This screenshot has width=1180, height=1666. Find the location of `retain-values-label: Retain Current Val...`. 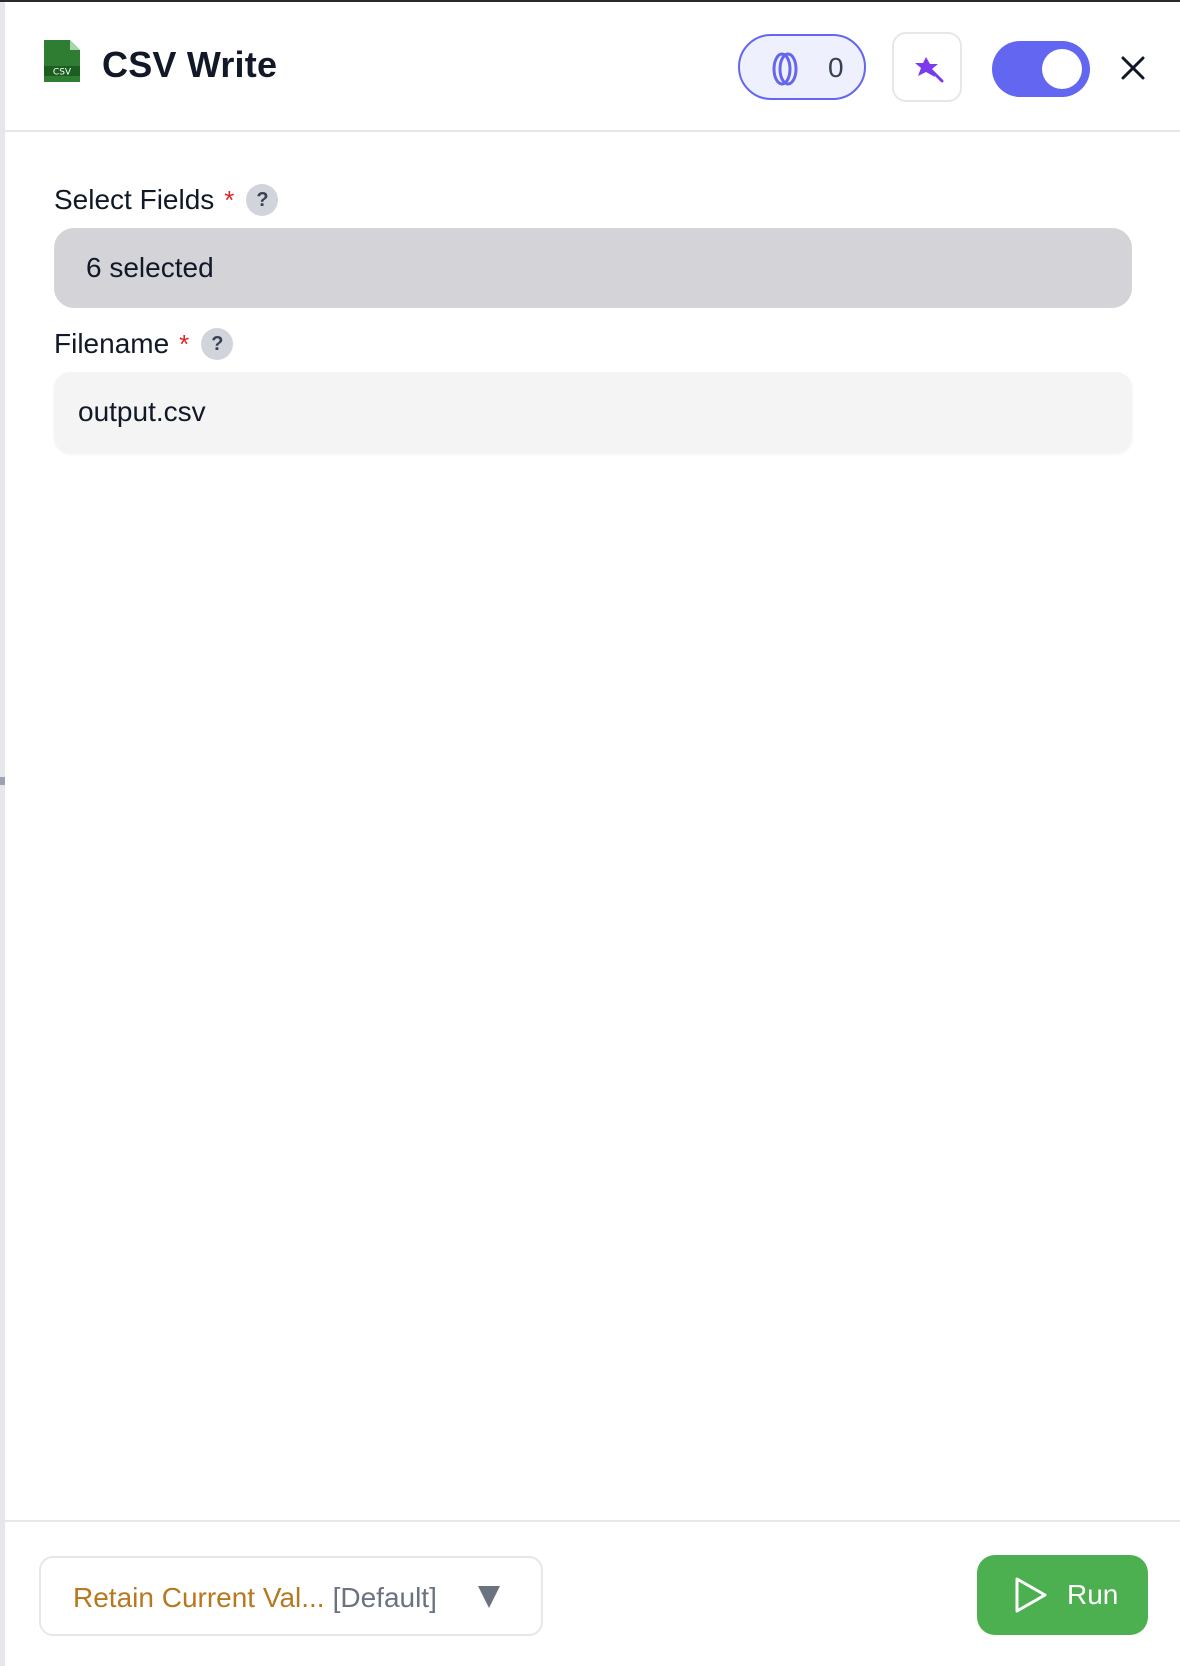

retain-values-label: Retain Current Val... is located at coordinates (199, 1597).